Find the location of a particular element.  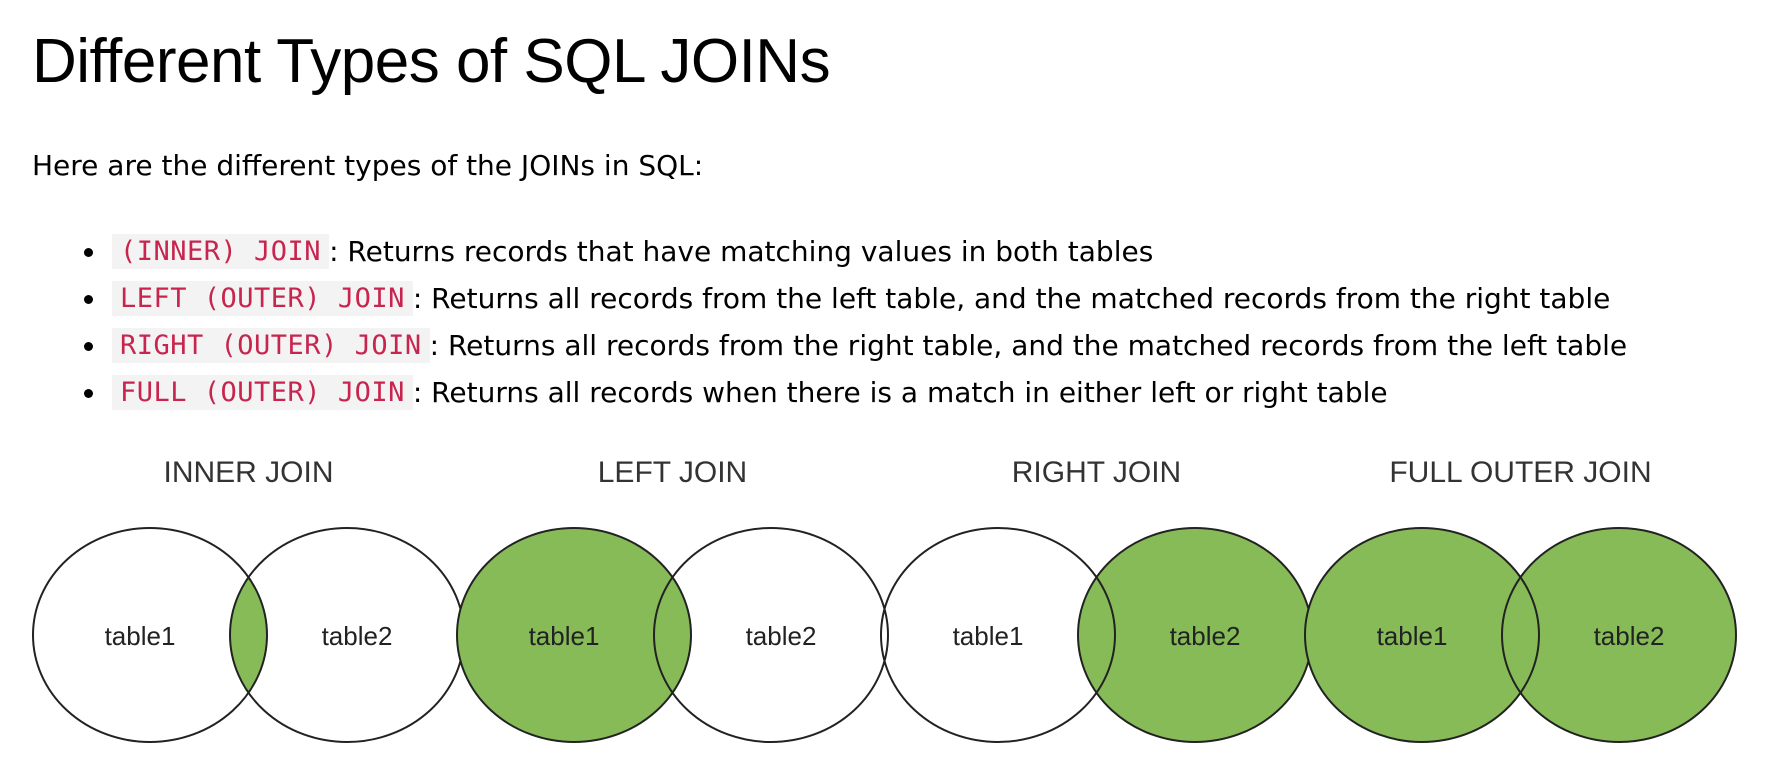

join-code: RIGHT (OUTER) JOIN is located at coordinates (271, 345).